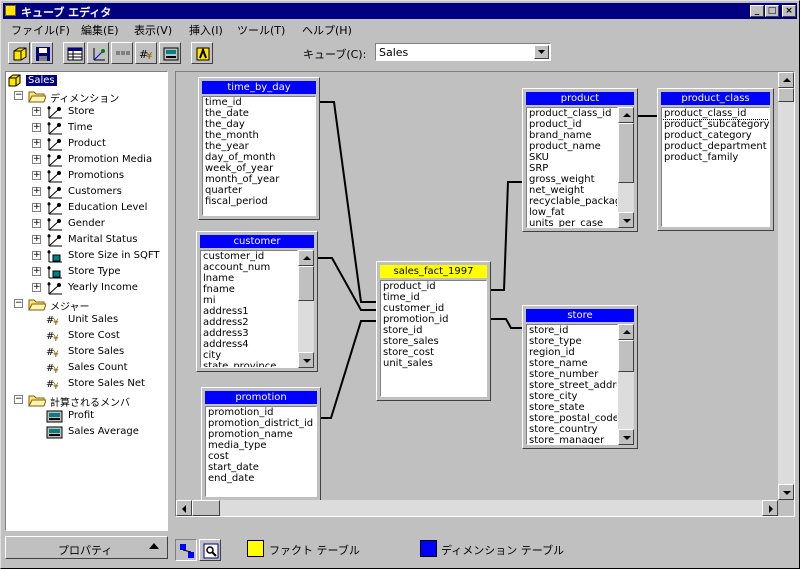 The height and width of the screenshot is (569, 800). What do you see at coordinates (99, 143) in the screenshot?
I see `tree-item-dimension: + Product` at bounding box center [99, 143].